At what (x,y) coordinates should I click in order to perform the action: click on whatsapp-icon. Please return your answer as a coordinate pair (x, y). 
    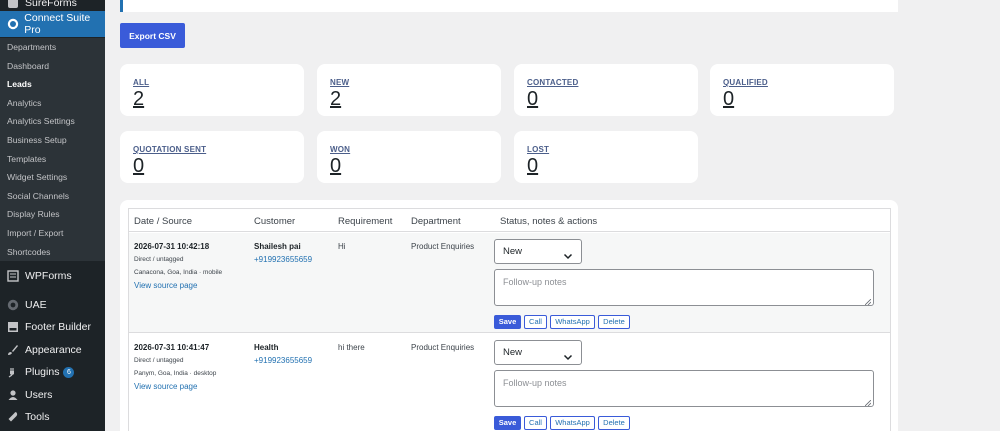
    Looking at the image, I should click on (12, 24).